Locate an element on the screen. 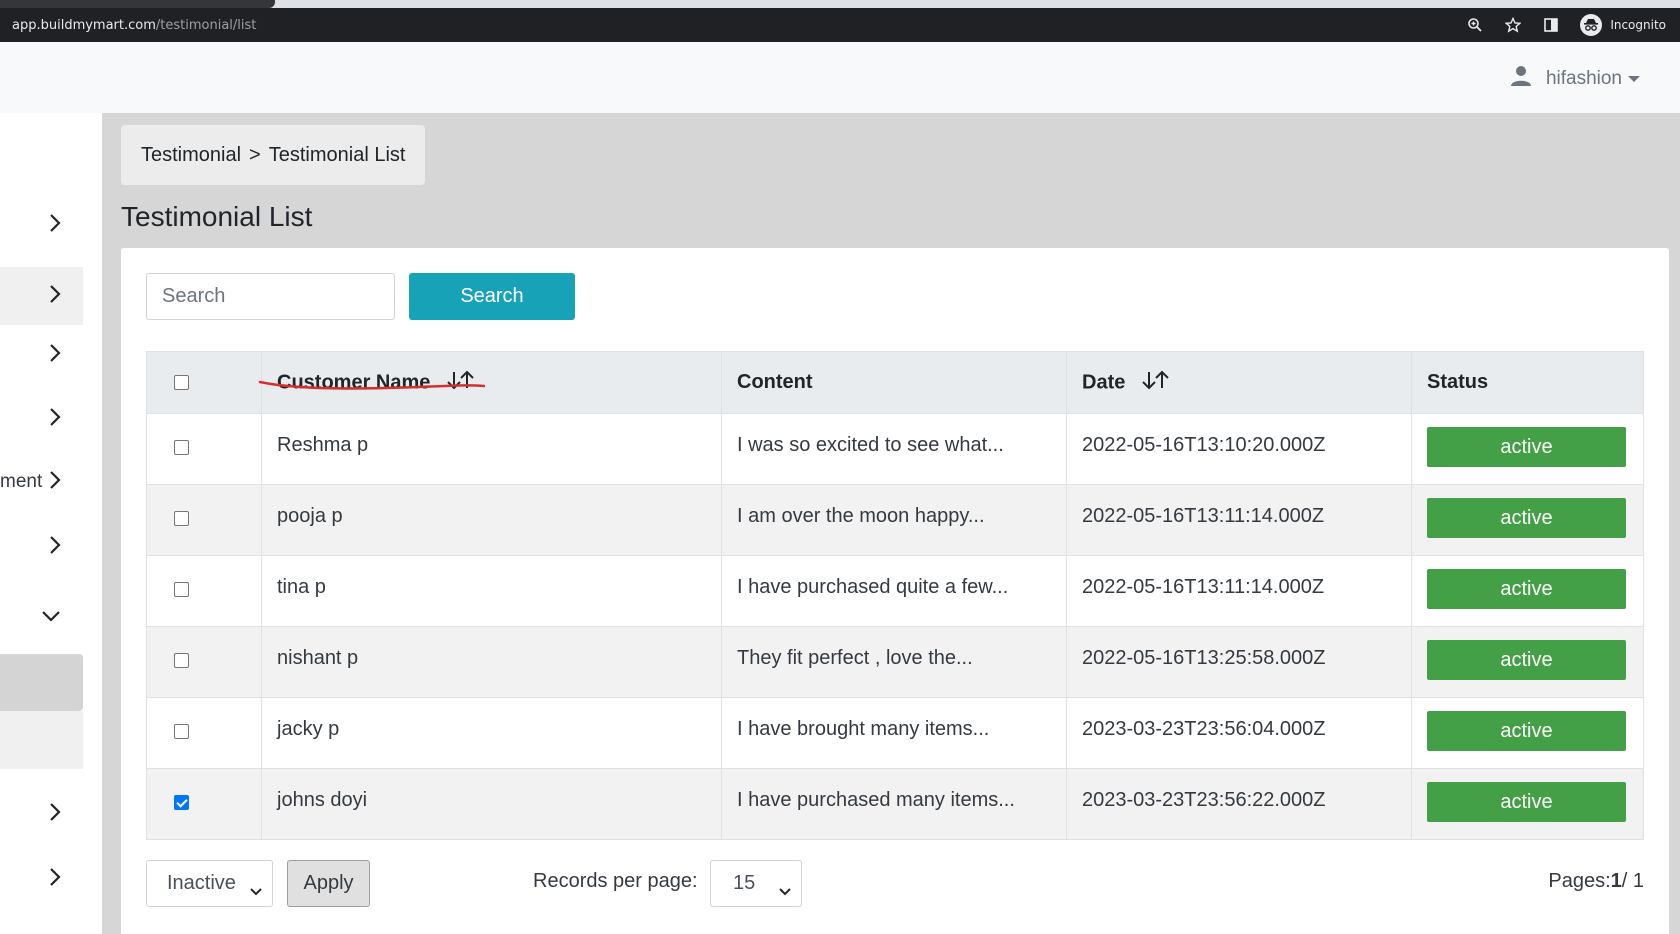 This screenshot has height=934, width=1680. page-title: Testimonial List is located at coordinates (217, 216).